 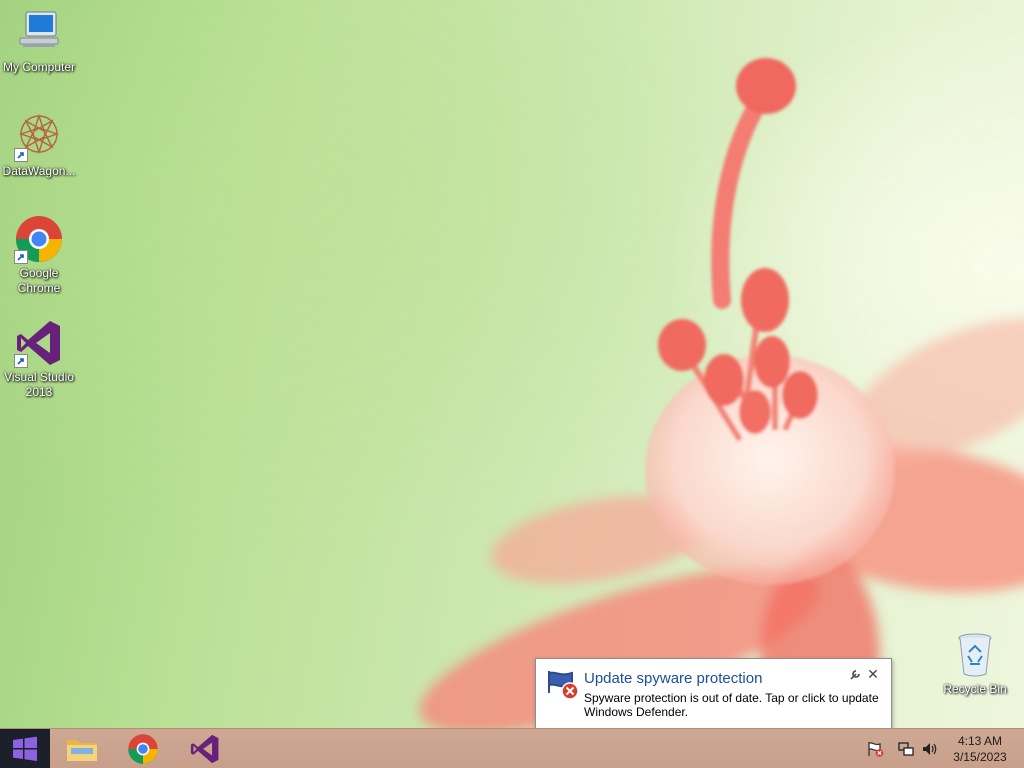 What do you see at coordinates (873, 674) in the screenshot?
I see `notification-close-button: ✕` at bounding box center [873, 674].